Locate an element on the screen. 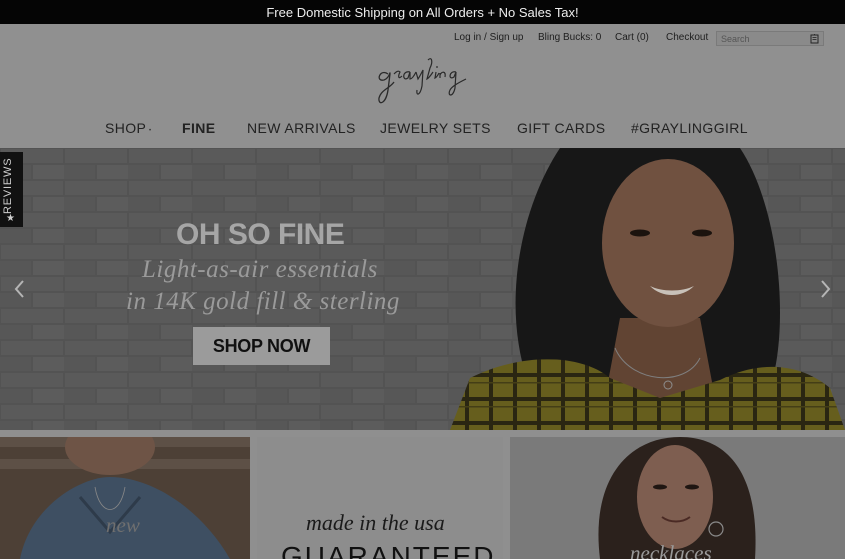 This screenshot has width=845, height=559. reviews-tab-label: REVIEWS is located at coordinates (8, 185).